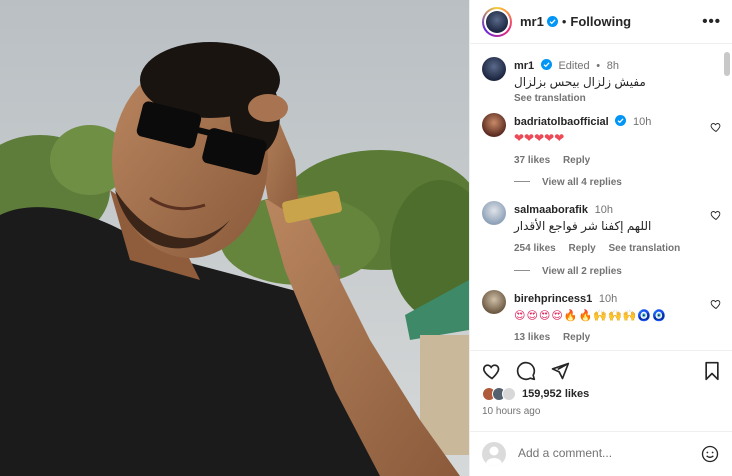 Image resolution: width=732 pixels, height=476 pixels. Describe the element at coordinates (710, 454) in the screenshot. I see `emoji-smiley-icon` at that location.